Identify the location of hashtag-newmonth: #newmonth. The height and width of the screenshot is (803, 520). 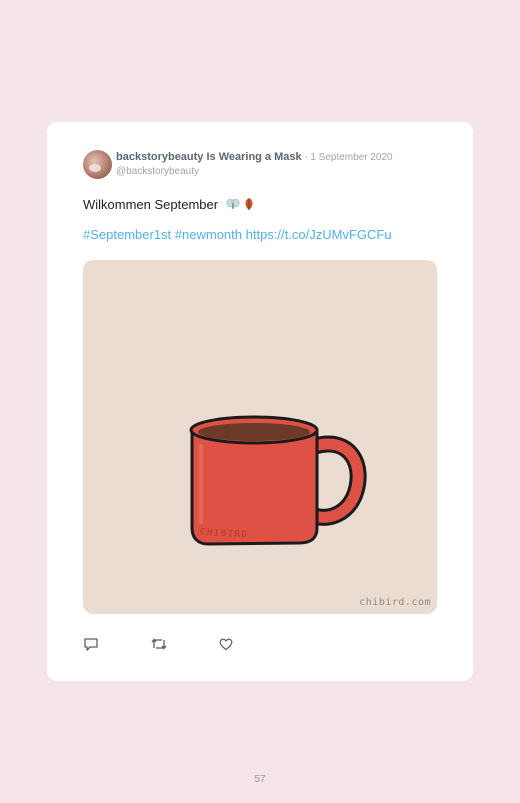
(208, 234).